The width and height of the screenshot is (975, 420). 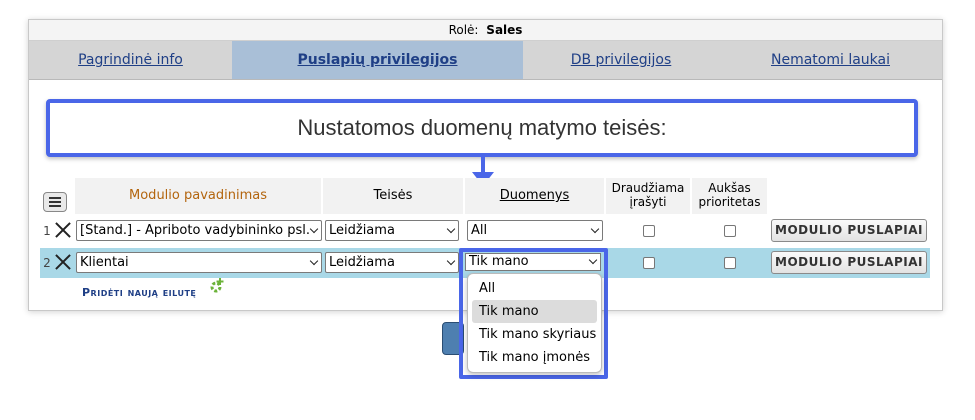 I want to click on dropdown-option-all: All, so click(x=534, y=288).